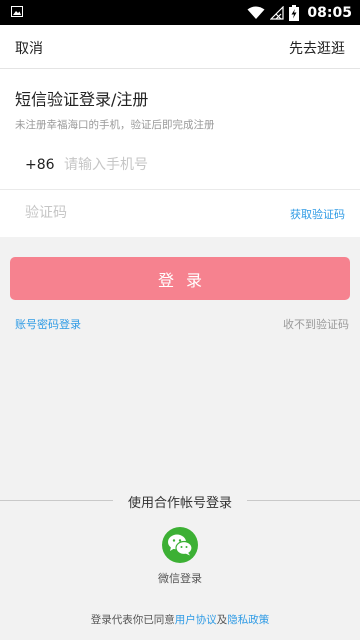  What do you see at coordinates (199, 165) in the screenshot?
I see `phone-input` at bounding box center [199, 165].